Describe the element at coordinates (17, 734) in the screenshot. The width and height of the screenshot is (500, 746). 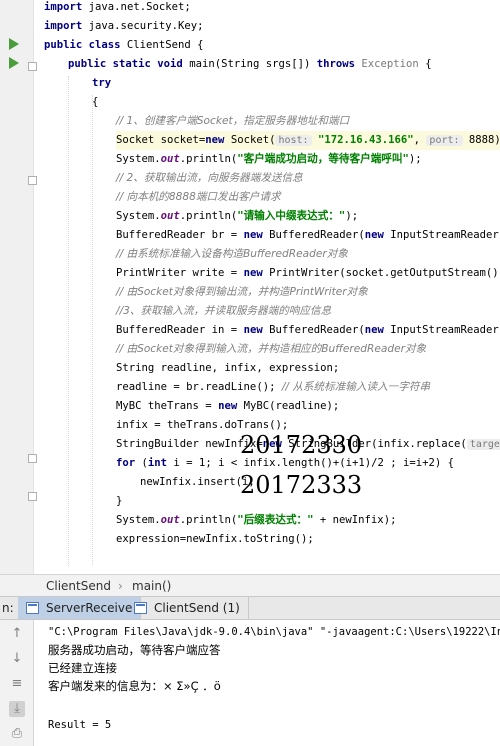
I see `print-icon: ⎙` at that location.